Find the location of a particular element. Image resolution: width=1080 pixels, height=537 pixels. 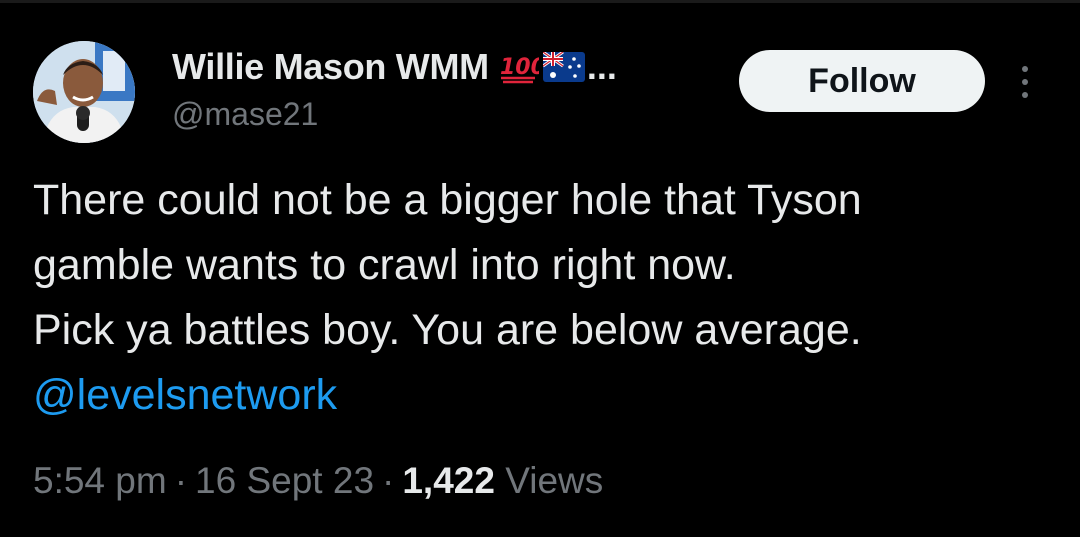

svg-text: 100 is located at coordinates (519, 67).